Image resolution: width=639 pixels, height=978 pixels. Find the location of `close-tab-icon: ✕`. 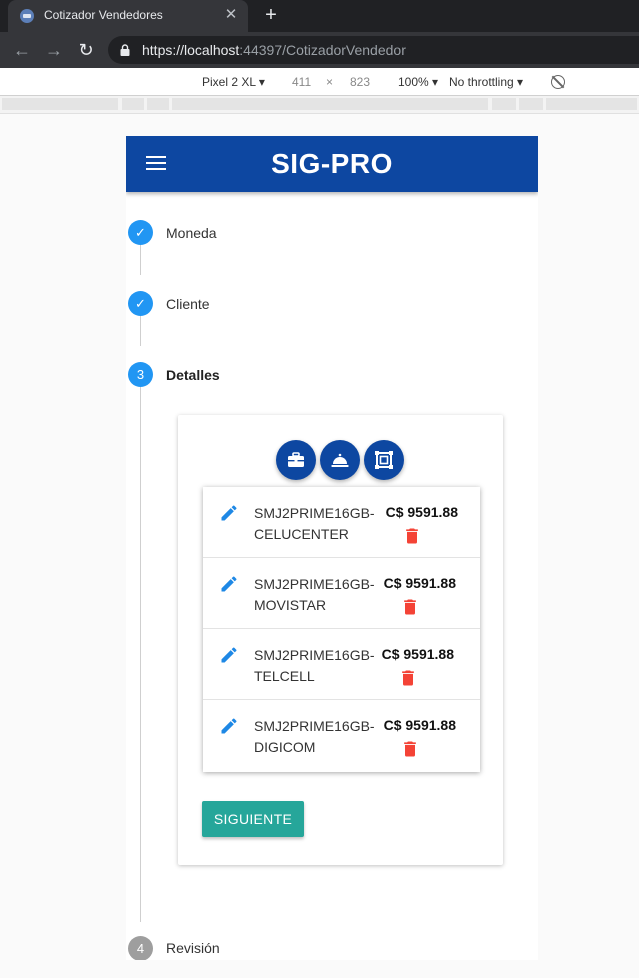

close-tab-icon: ✕ is located at coordinates (231, 15).